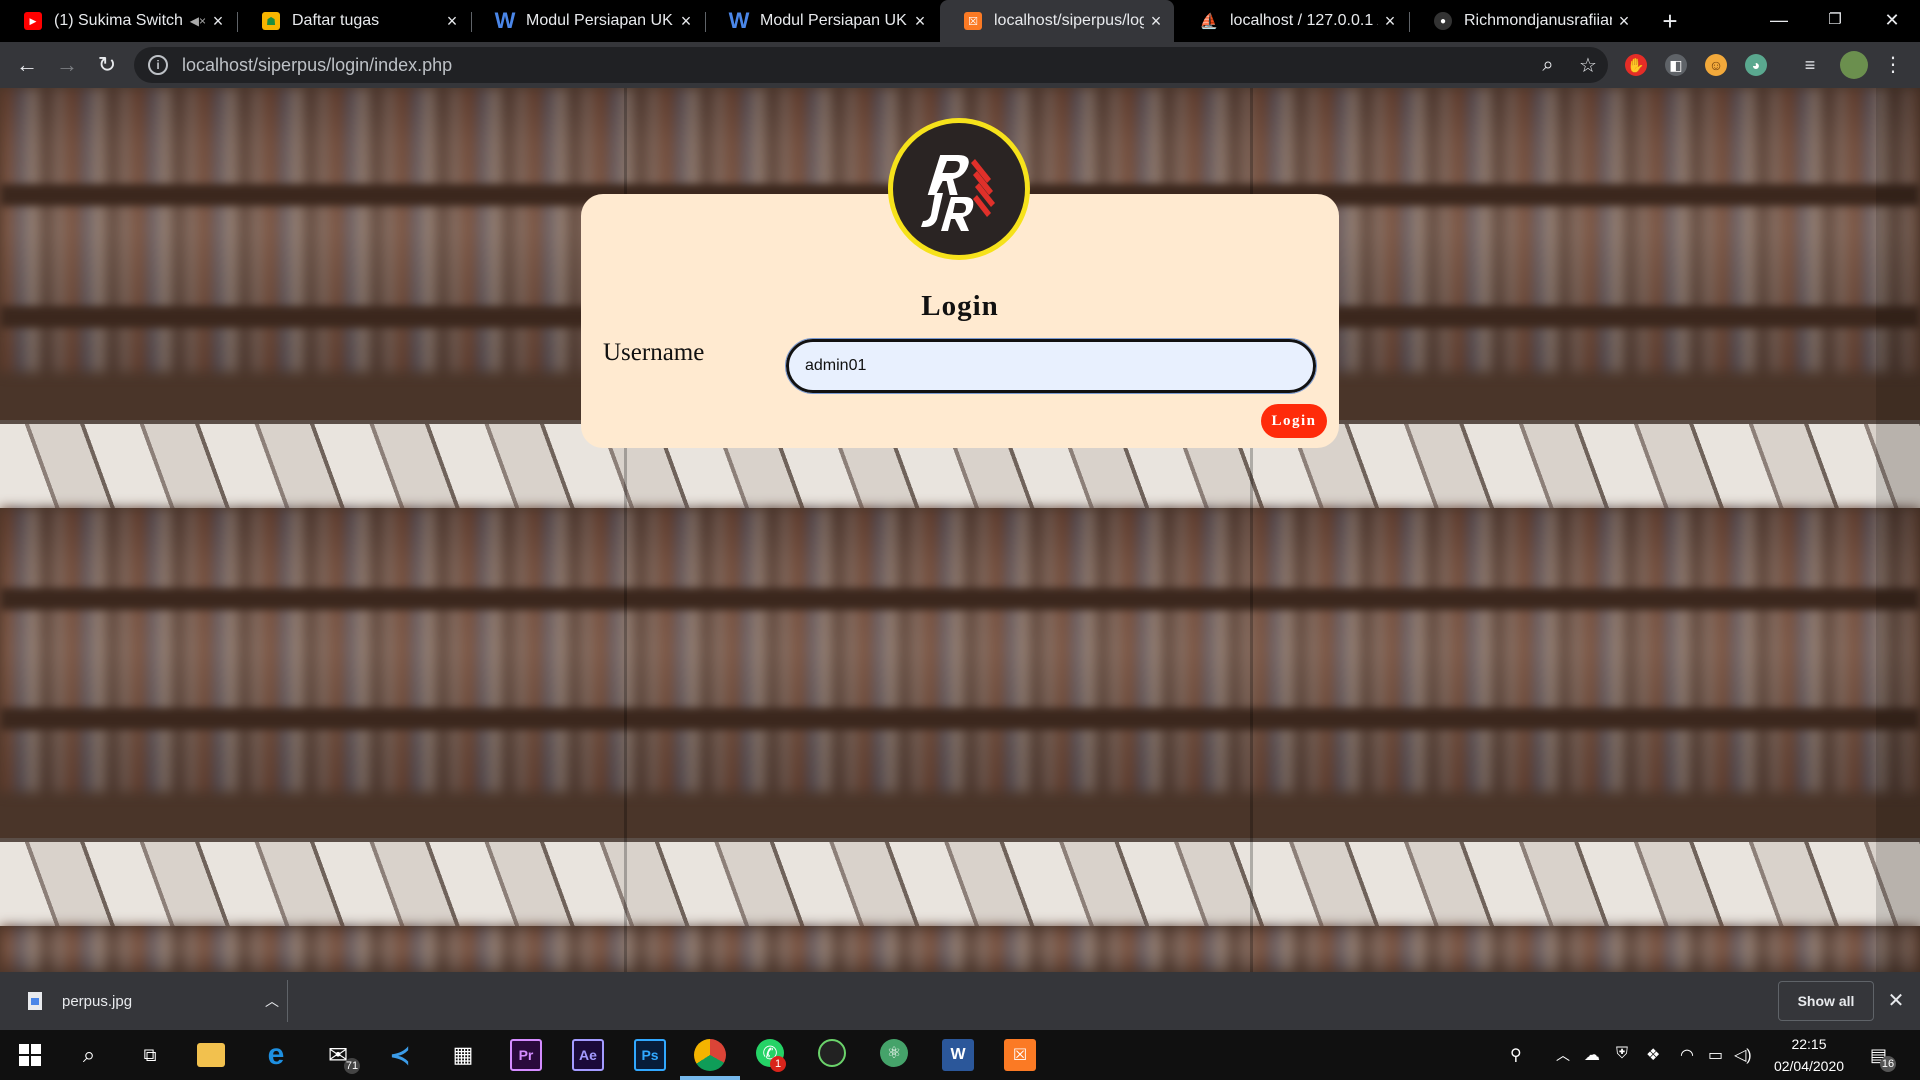  Describe the element at coordinates (287, 1001) in the screenshot. I see `divider` at that location.